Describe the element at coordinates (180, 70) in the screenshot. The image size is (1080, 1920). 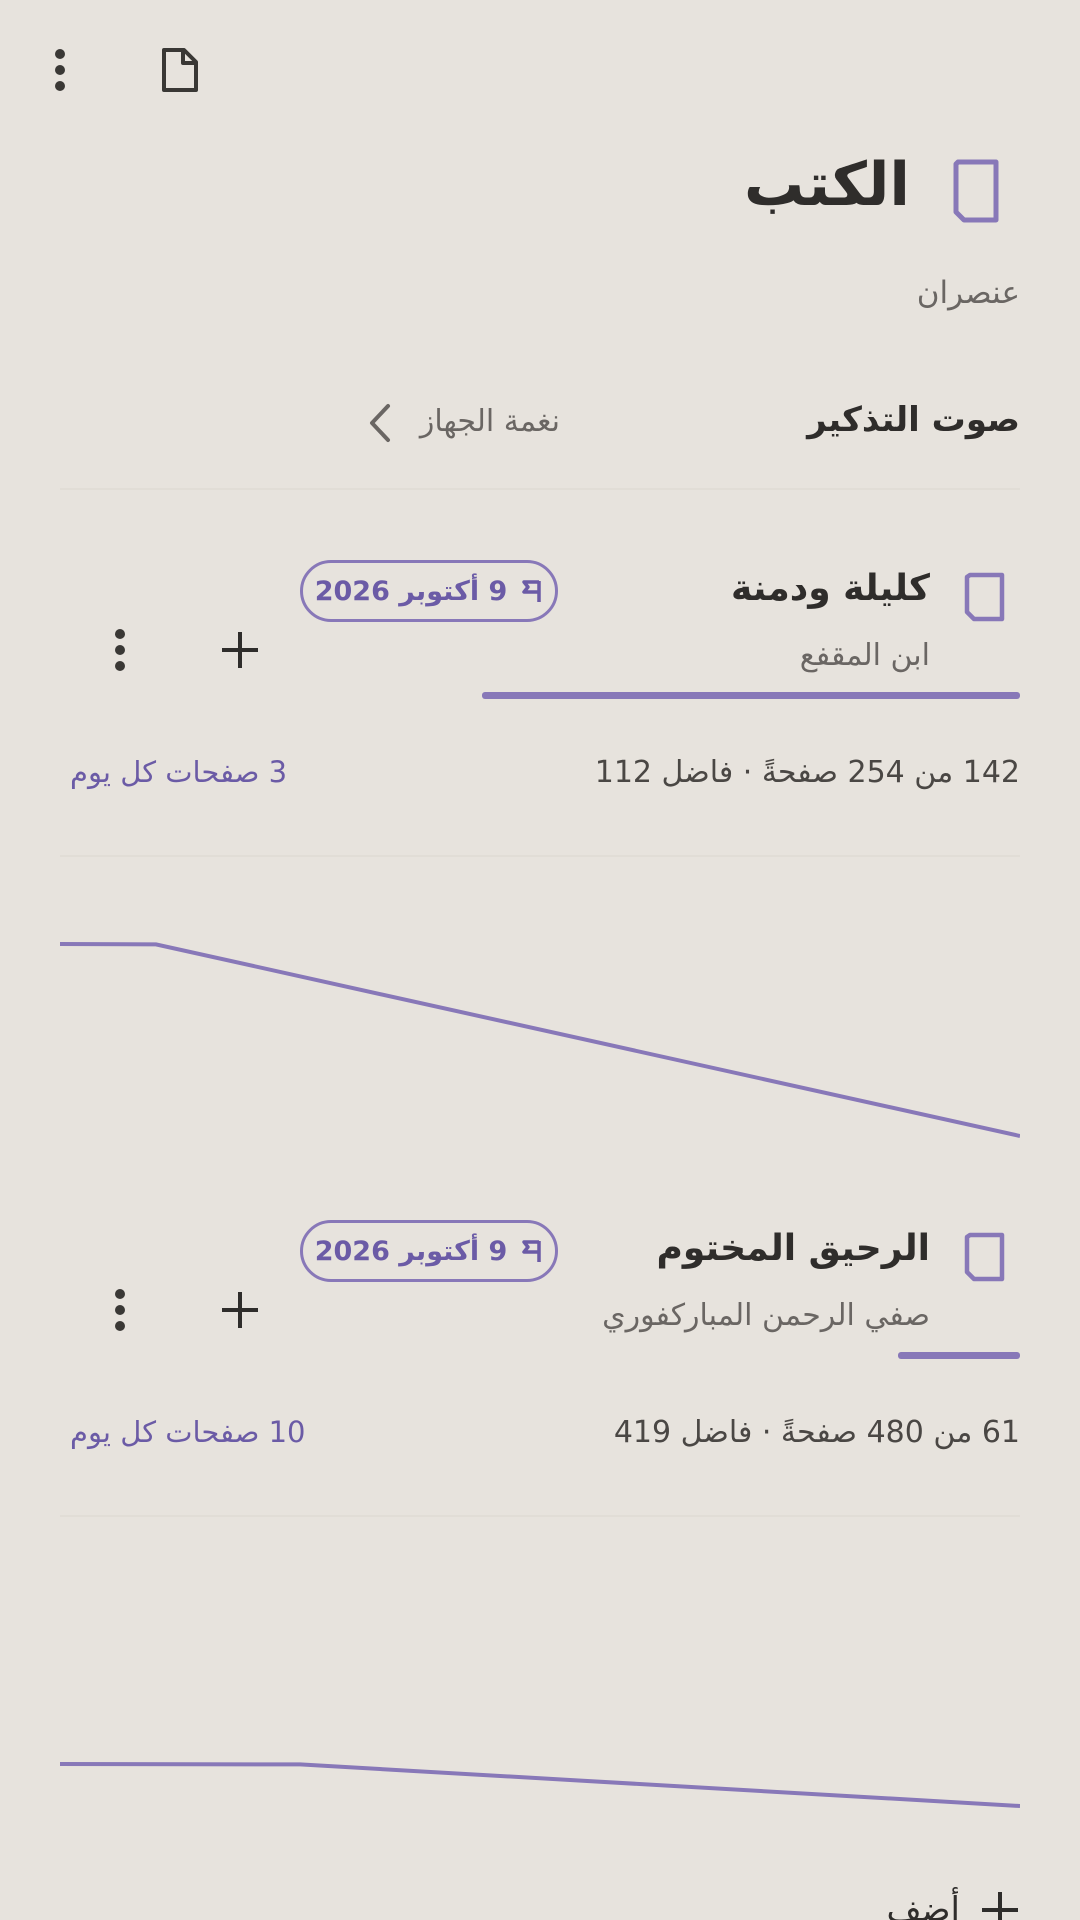
I see `document-icon` at that location.